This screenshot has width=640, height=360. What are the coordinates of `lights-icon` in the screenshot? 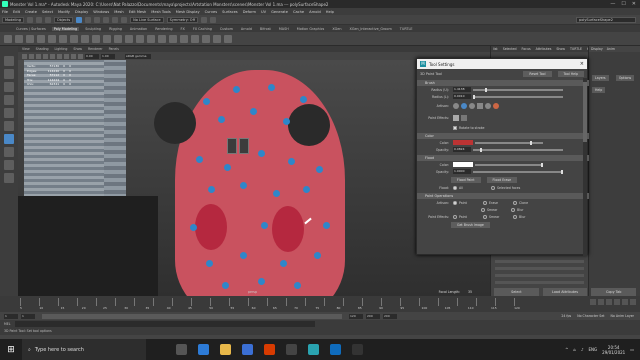 It's located at (59, 56).